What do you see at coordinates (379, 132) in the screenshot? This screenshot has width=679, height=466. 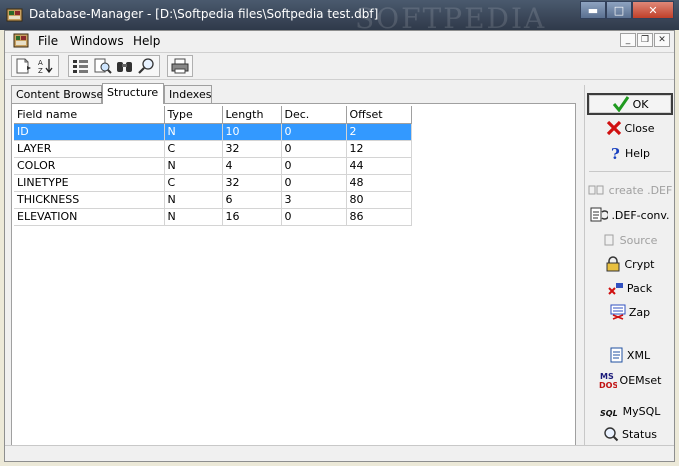 I see `cell-offset: 2` at bounding box center [379, 132].